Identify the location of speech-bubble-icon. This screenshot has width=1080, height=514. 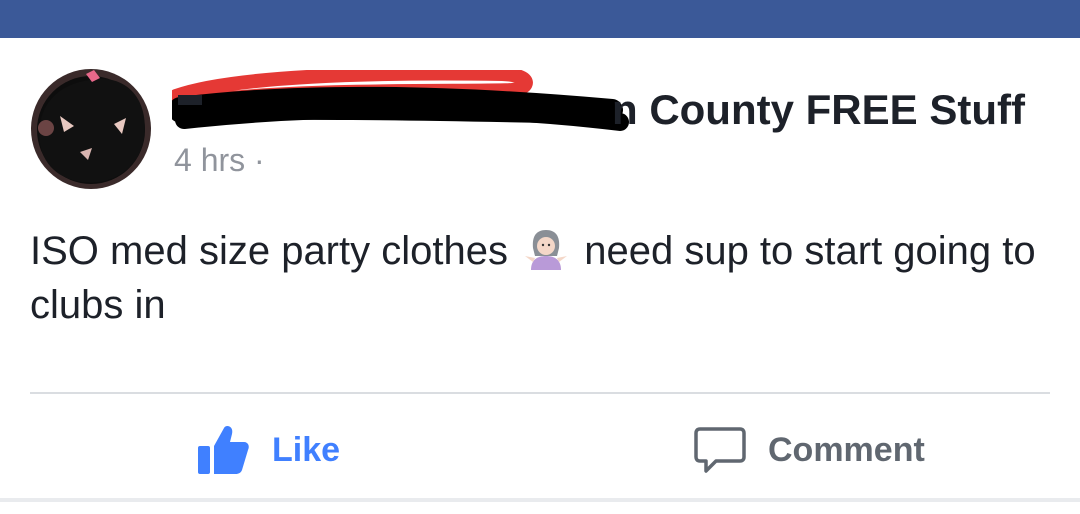
(720, 450).